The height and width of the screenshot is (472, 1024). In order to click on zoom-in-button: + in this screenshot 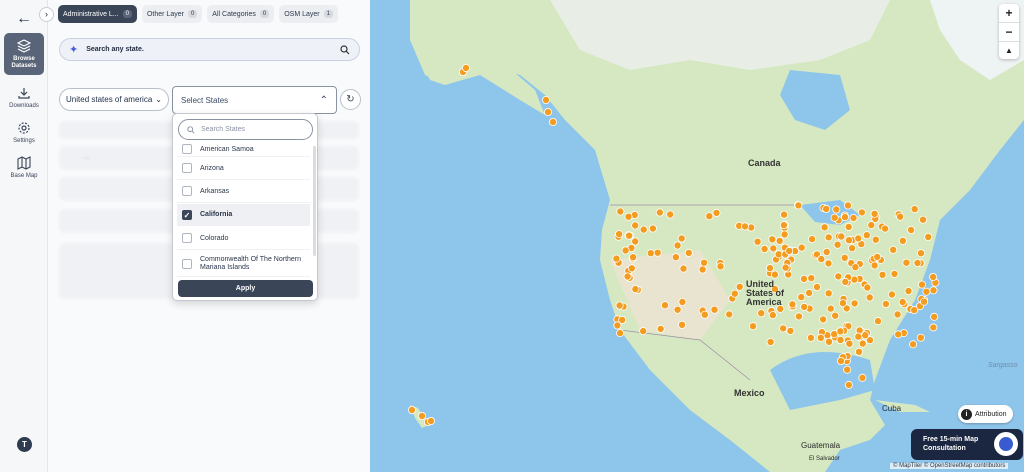, I will do `click(1009, 13)`.